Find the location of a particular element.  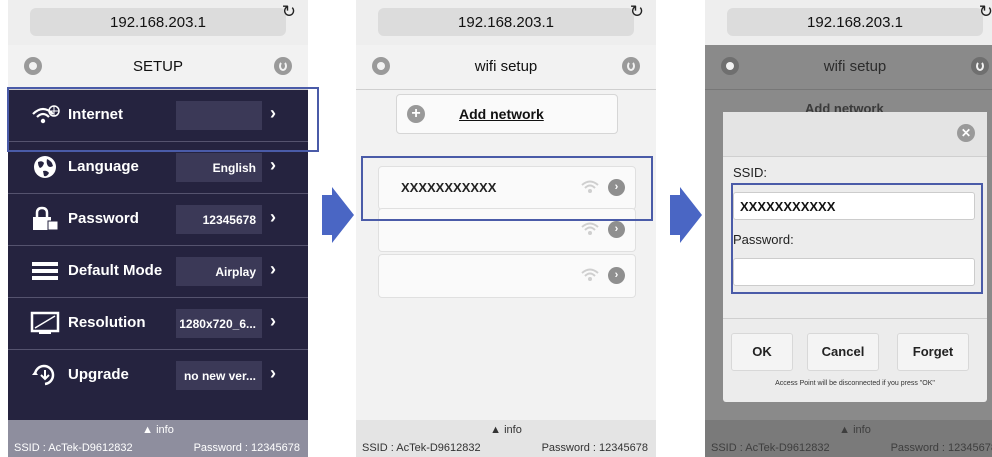

menu-item-password: Password 12345678 › is located at coordinates (158, 220).